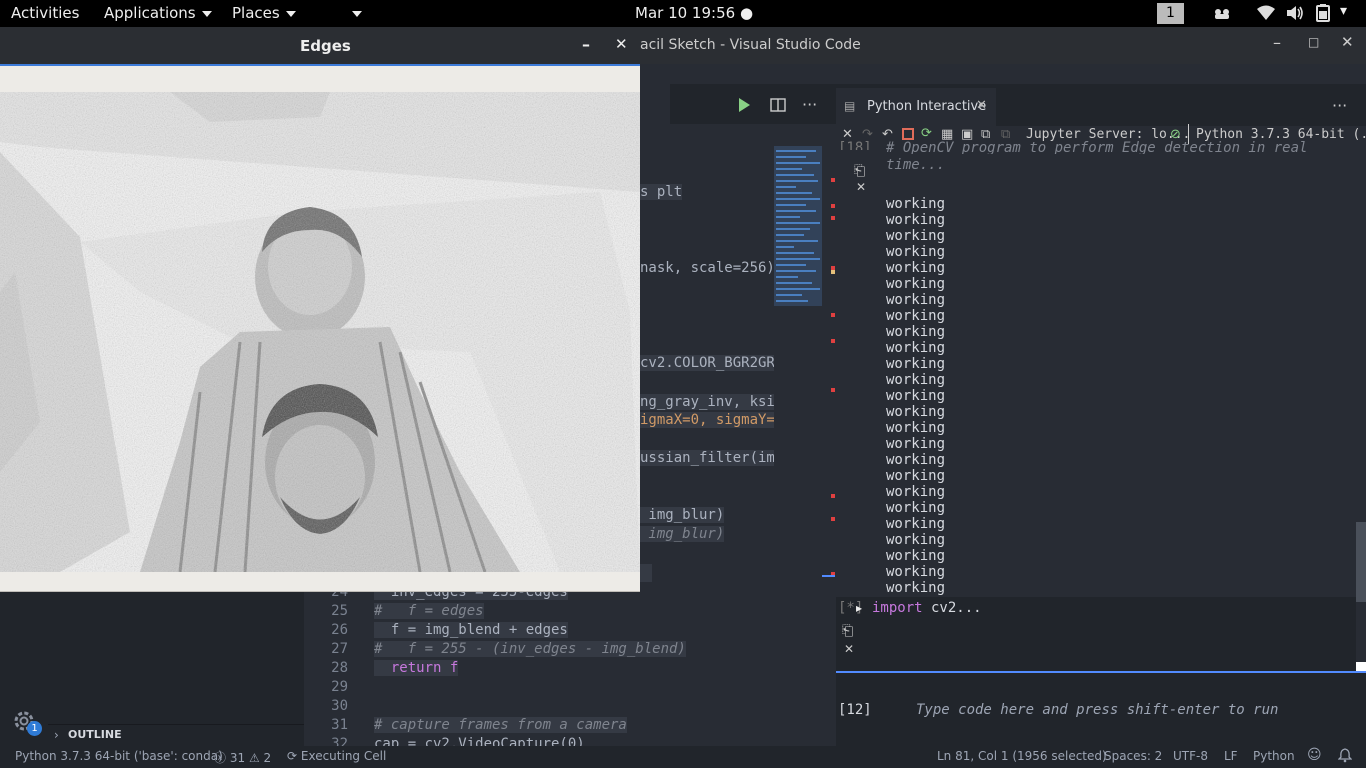  I want to click on clock: Mar 10 19:56 ●, so click(694, 13).